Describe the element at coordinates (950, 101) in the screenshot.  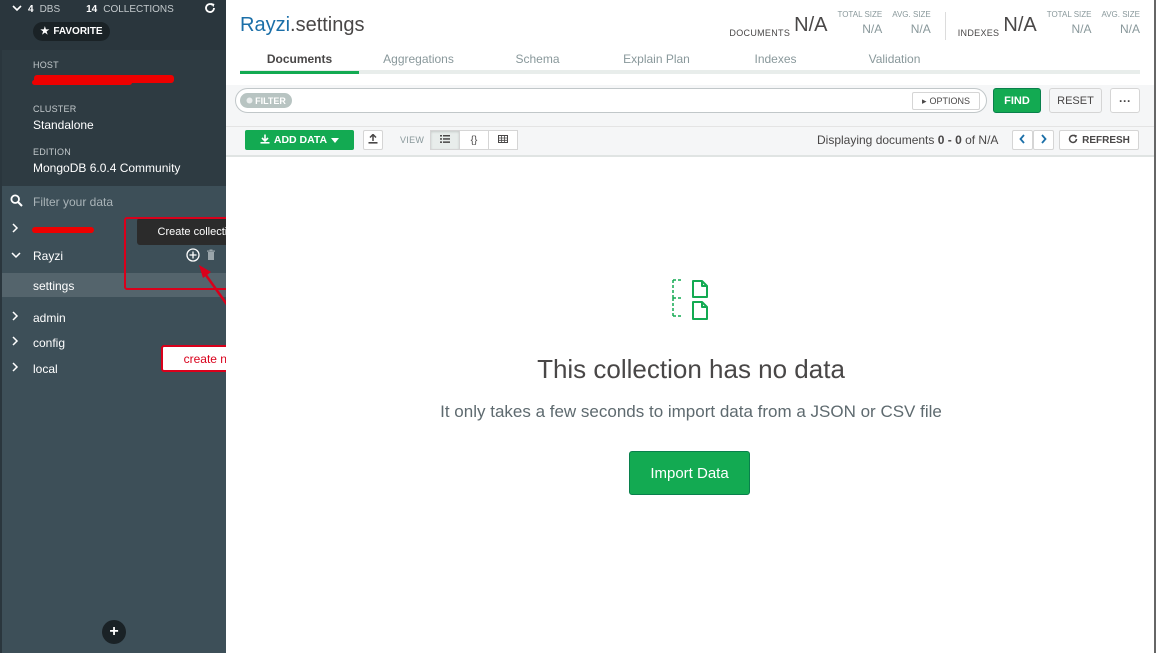
I see `options-label: OPTIONS` at that location.